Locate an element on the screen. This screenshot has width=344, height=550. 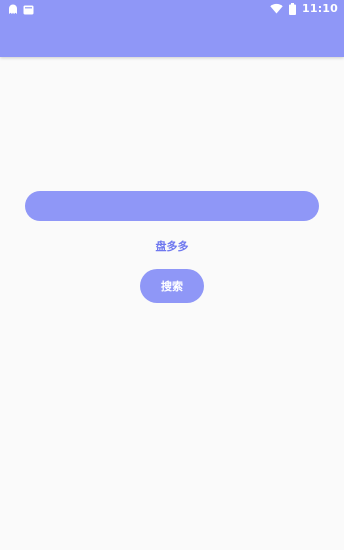
app-bar: 11:10 is located at coordinates (172, 28).